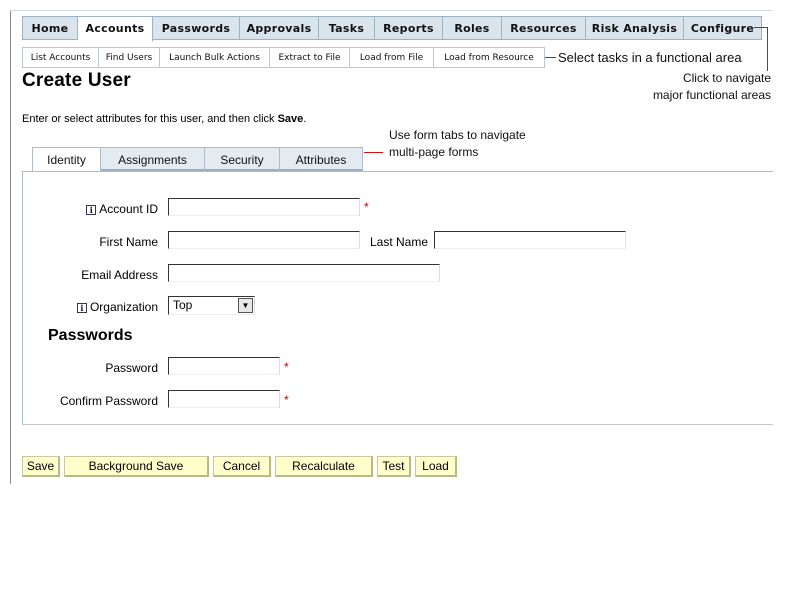 The width and height of the screenshot is (787, 594). I want to click on last-name-field, so click(530, 240).